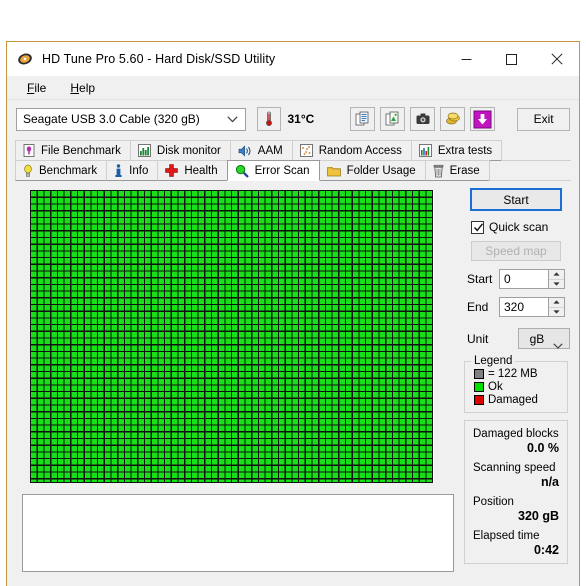 This screenshot has height=586, width=586. What do you see at coordinates (524, 279) in the screenshot?
I see `start-input: 0` at bounding box center [524, 279].